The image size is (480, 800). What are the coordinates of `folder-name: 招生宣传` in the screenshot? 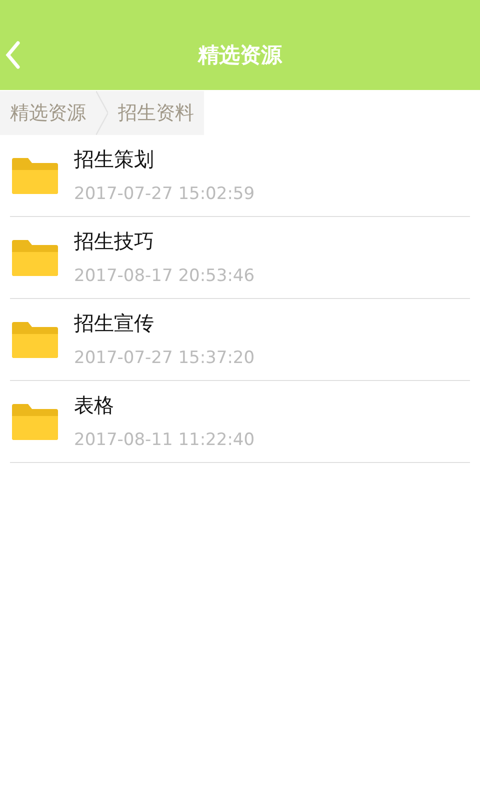 It's located at (114, 323).